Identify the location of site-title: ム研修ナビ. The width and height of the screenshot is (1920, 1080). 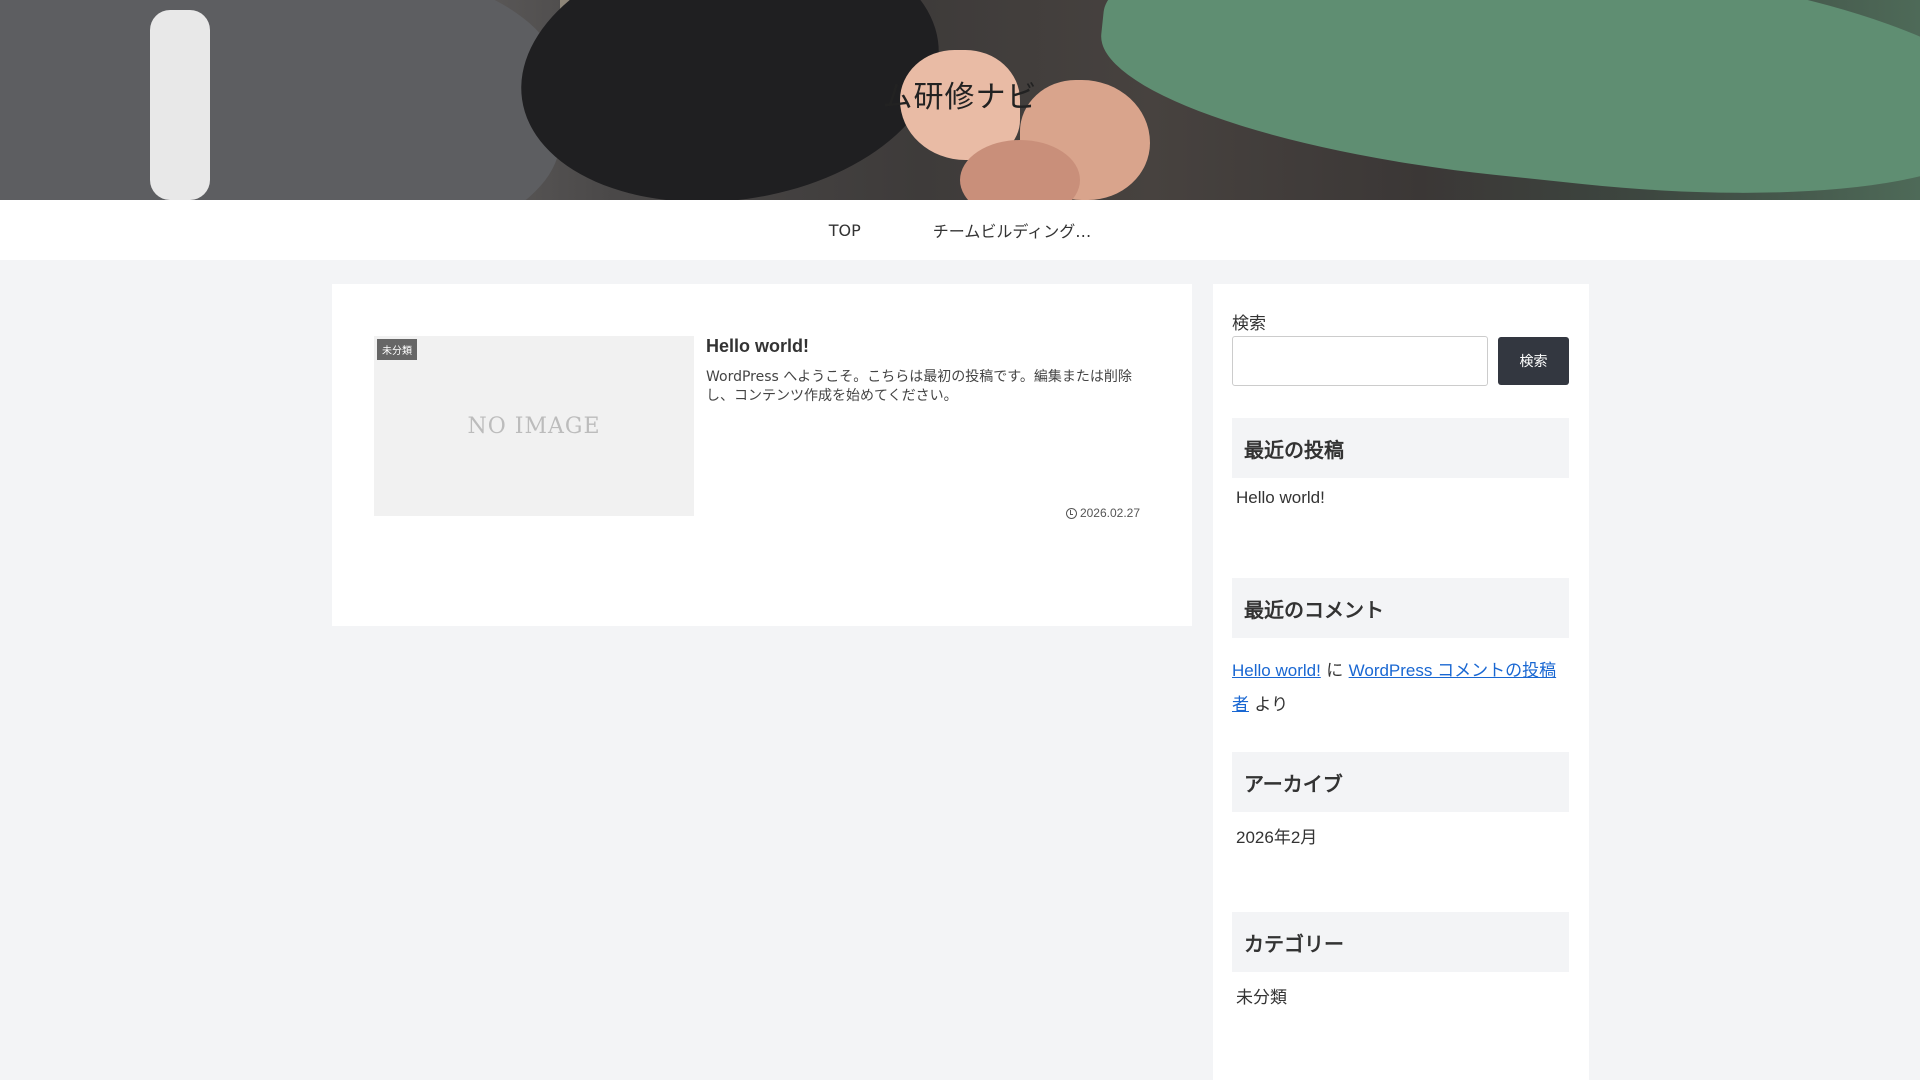
(960, 94).